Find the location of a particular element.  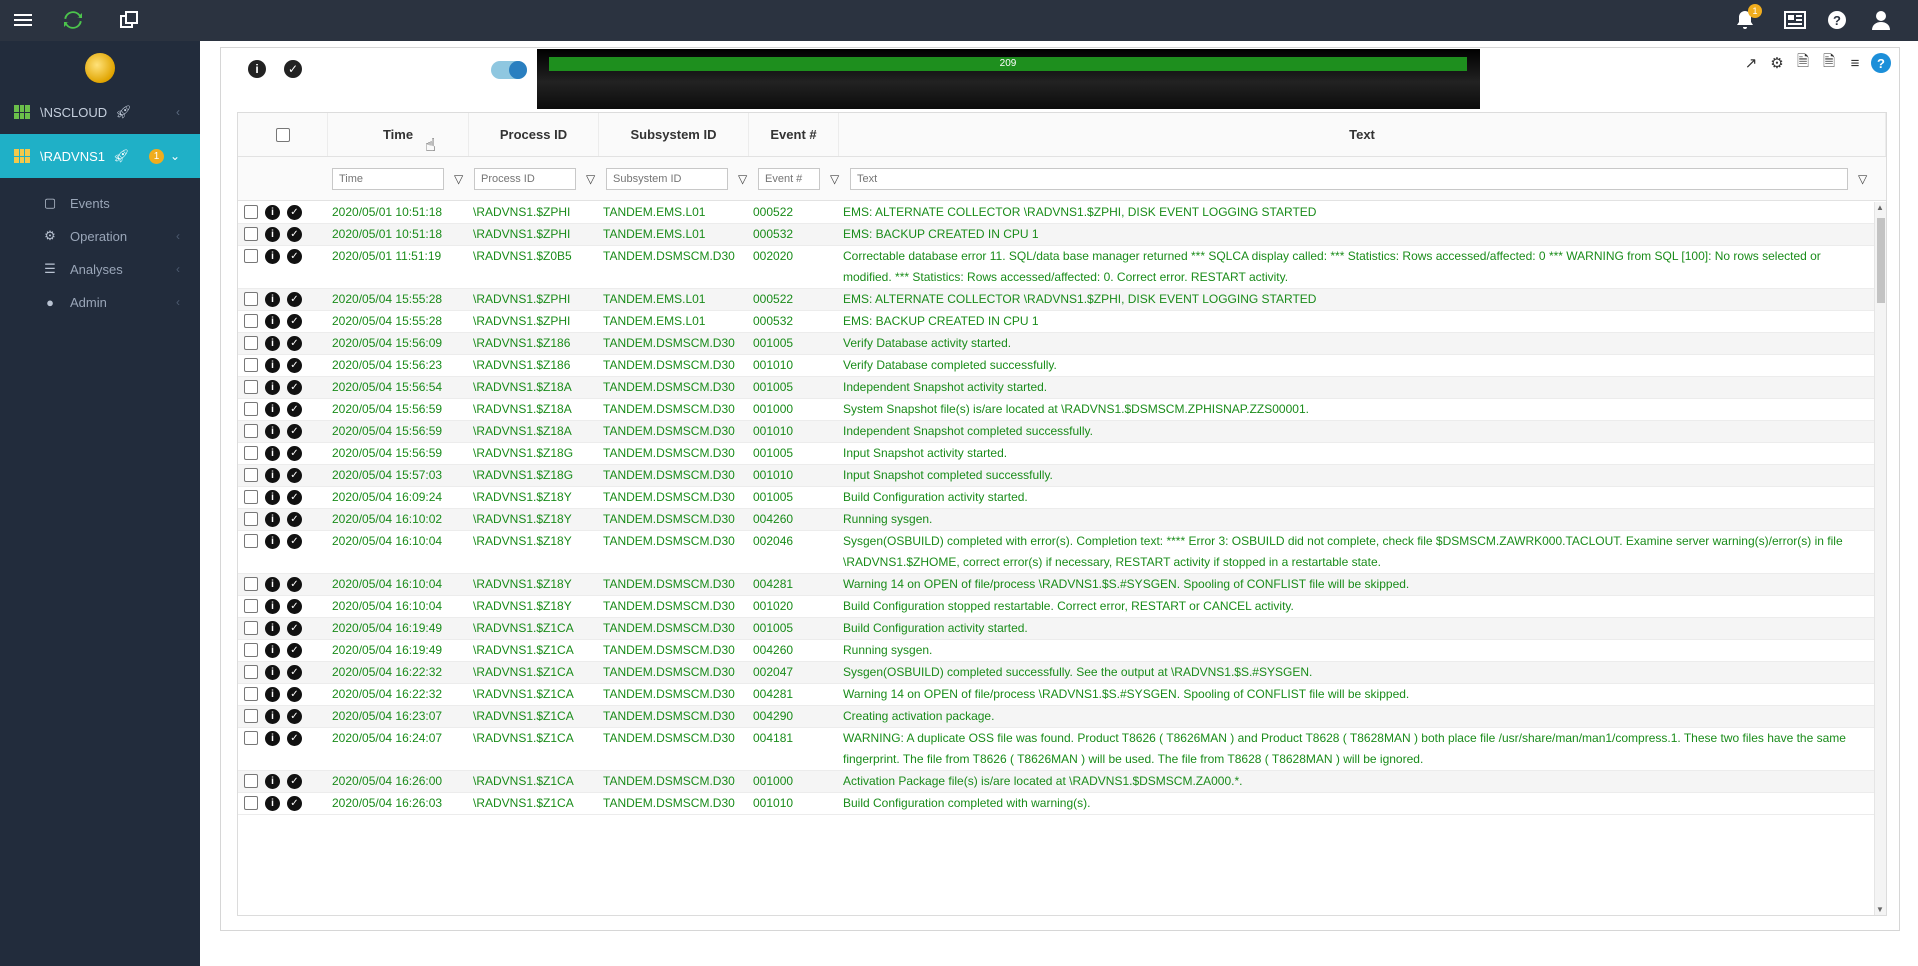

scrollbar-thumb is located at coordinates (1881, 260).